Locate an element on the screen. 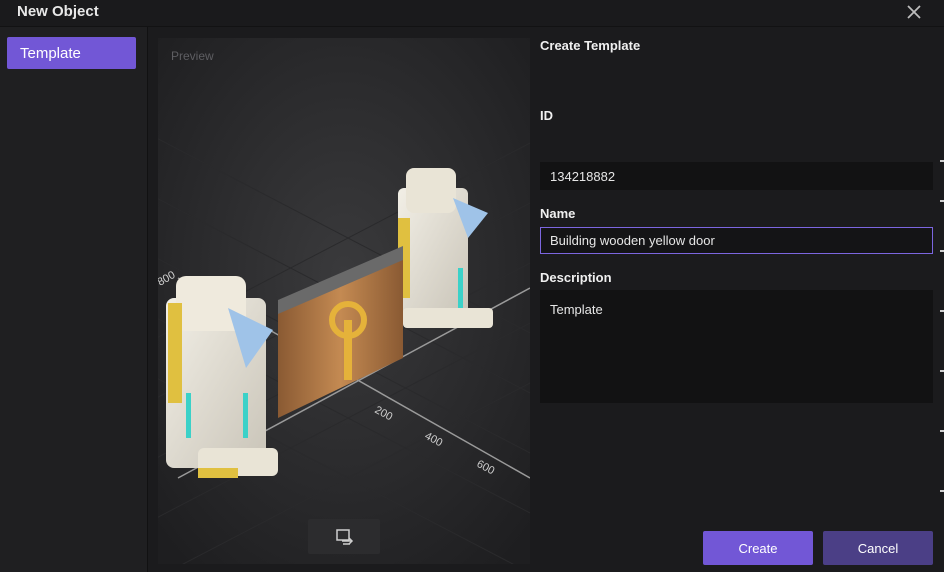 The height and width of the screenshot is (572, 944). camera-switch-button is located at coordinates (344, 536).